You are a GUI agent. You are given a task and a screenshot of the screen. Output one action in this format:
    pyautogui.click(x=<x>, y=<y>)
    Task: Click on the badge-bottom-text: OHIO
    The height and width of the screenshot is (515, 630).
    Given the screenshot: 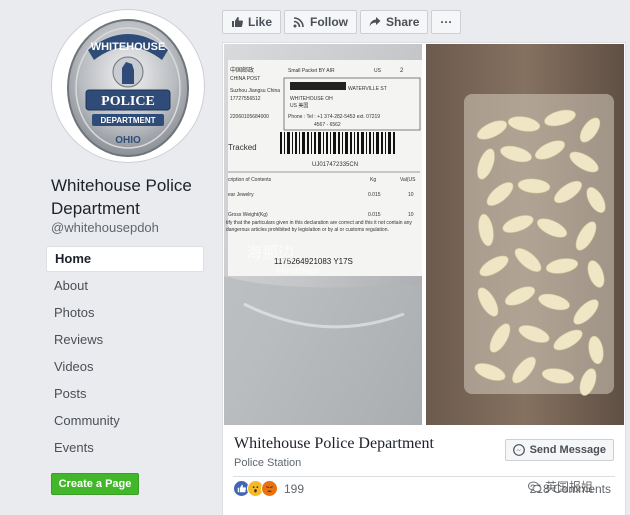 What is the action you would take?
    pyautogui.click(x=128, y=140)
    